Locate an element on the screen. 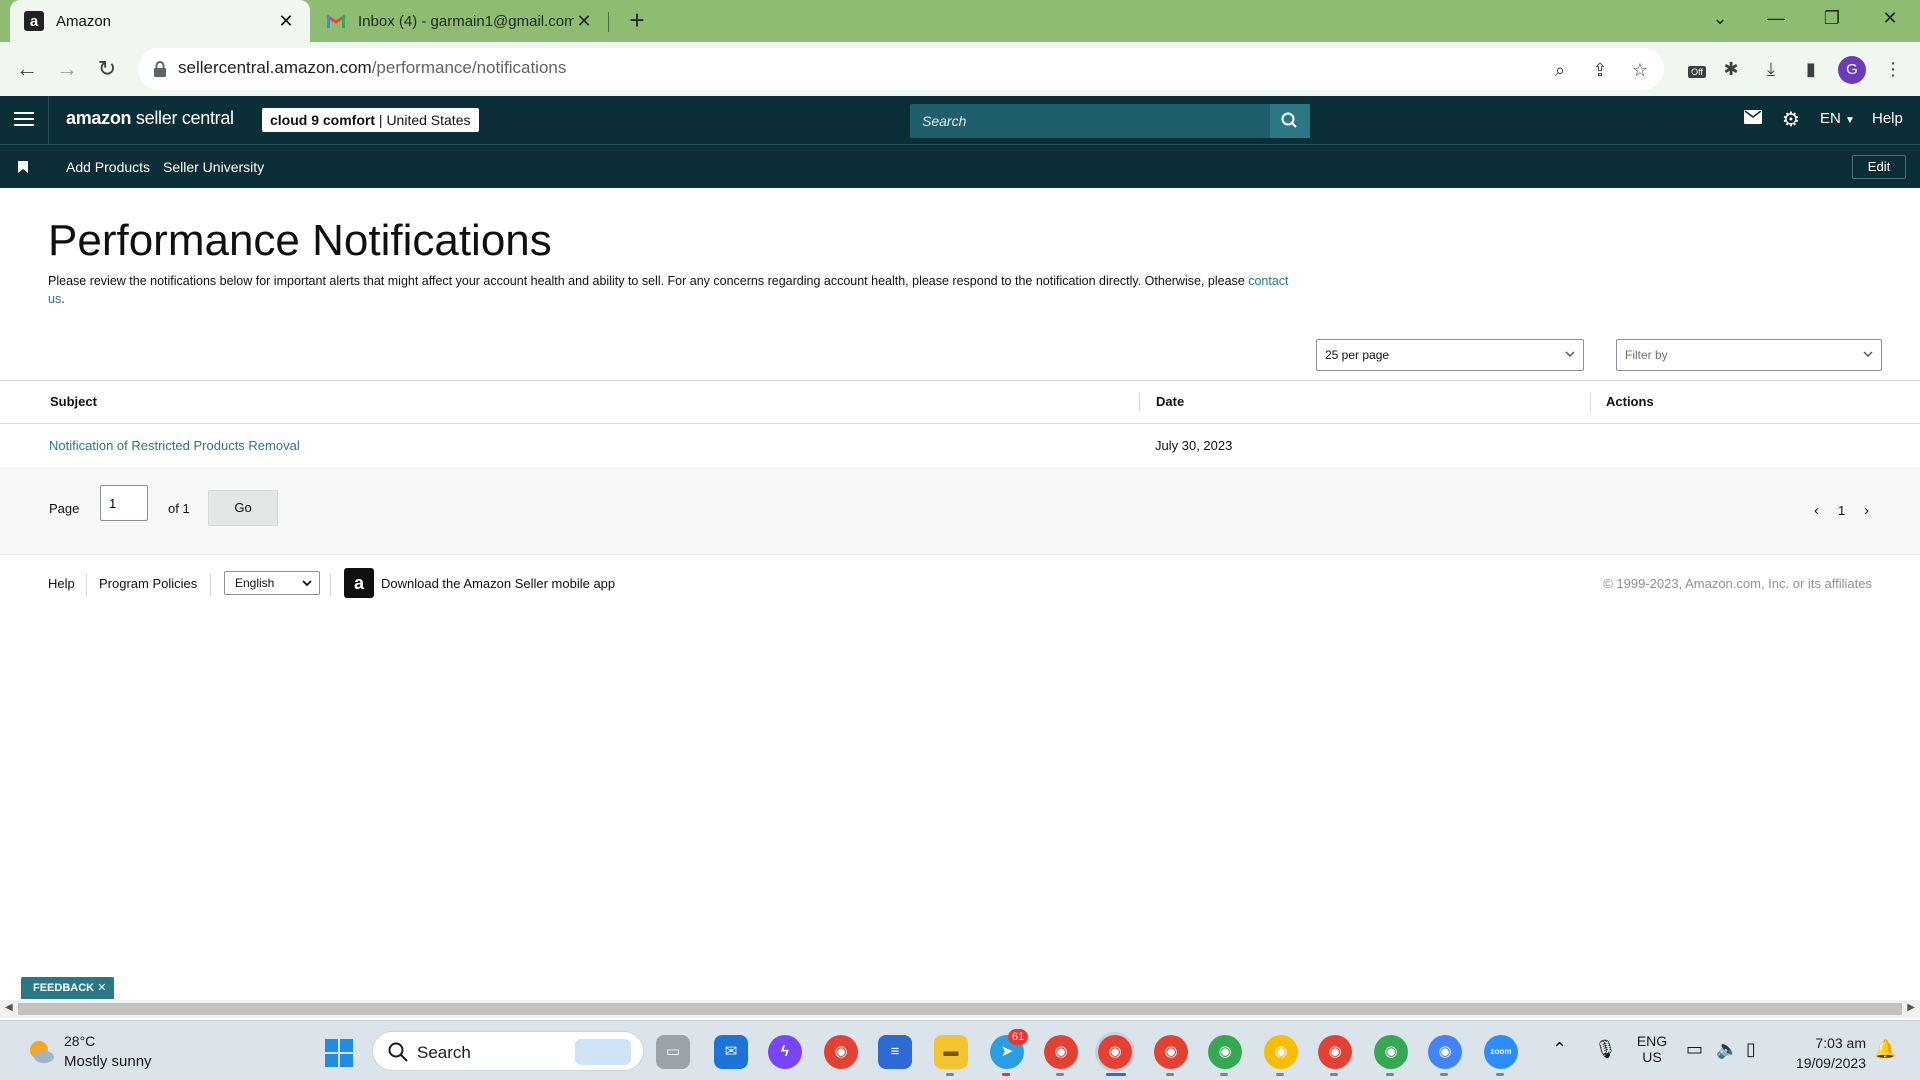  restore-icon: ❐ is located at coordinates (1832, 18).